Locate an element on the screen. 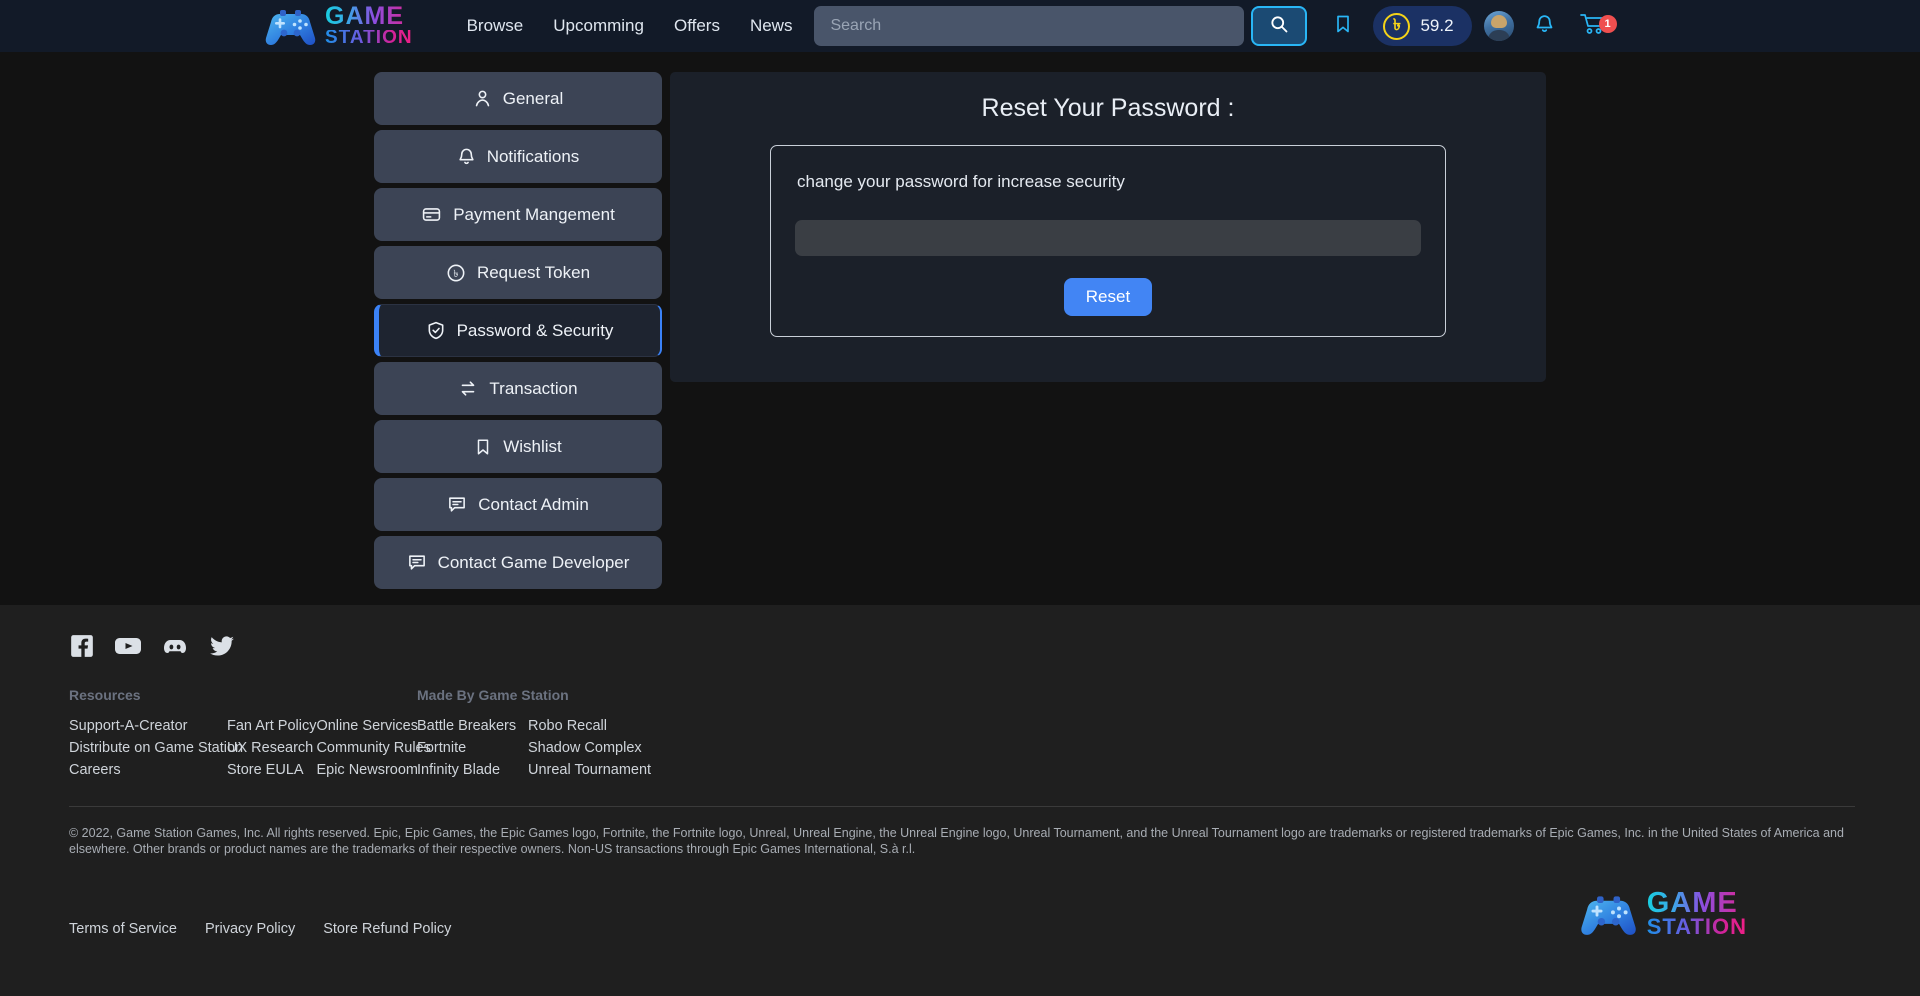 The width and height of the screenshot is (1920, 996). search-button is located at coordinates (1279, 26).